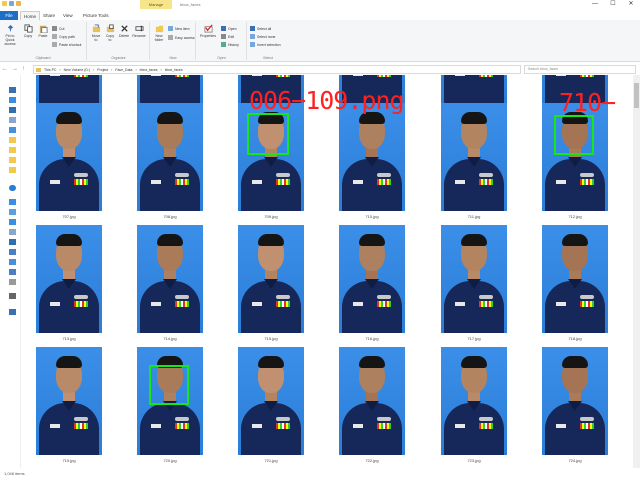 This screenshot has width=640, height=480. What do you see at coordinates (581, 406) in the screenshot?
I see `file-thumbnail: 724.jpg` at bounding box center [581, 406].